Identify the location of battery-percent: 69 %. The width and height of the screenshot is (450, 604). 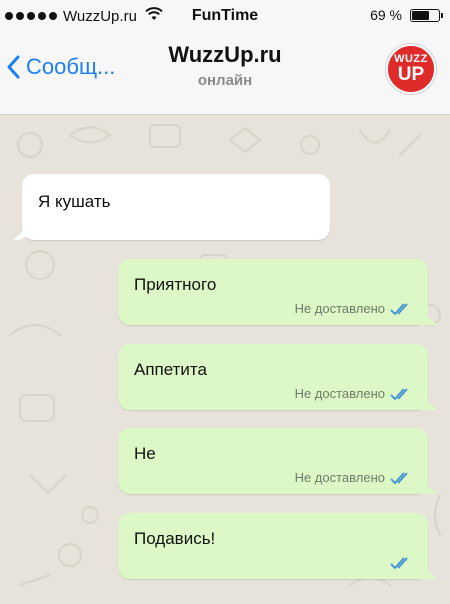
(386, 15).